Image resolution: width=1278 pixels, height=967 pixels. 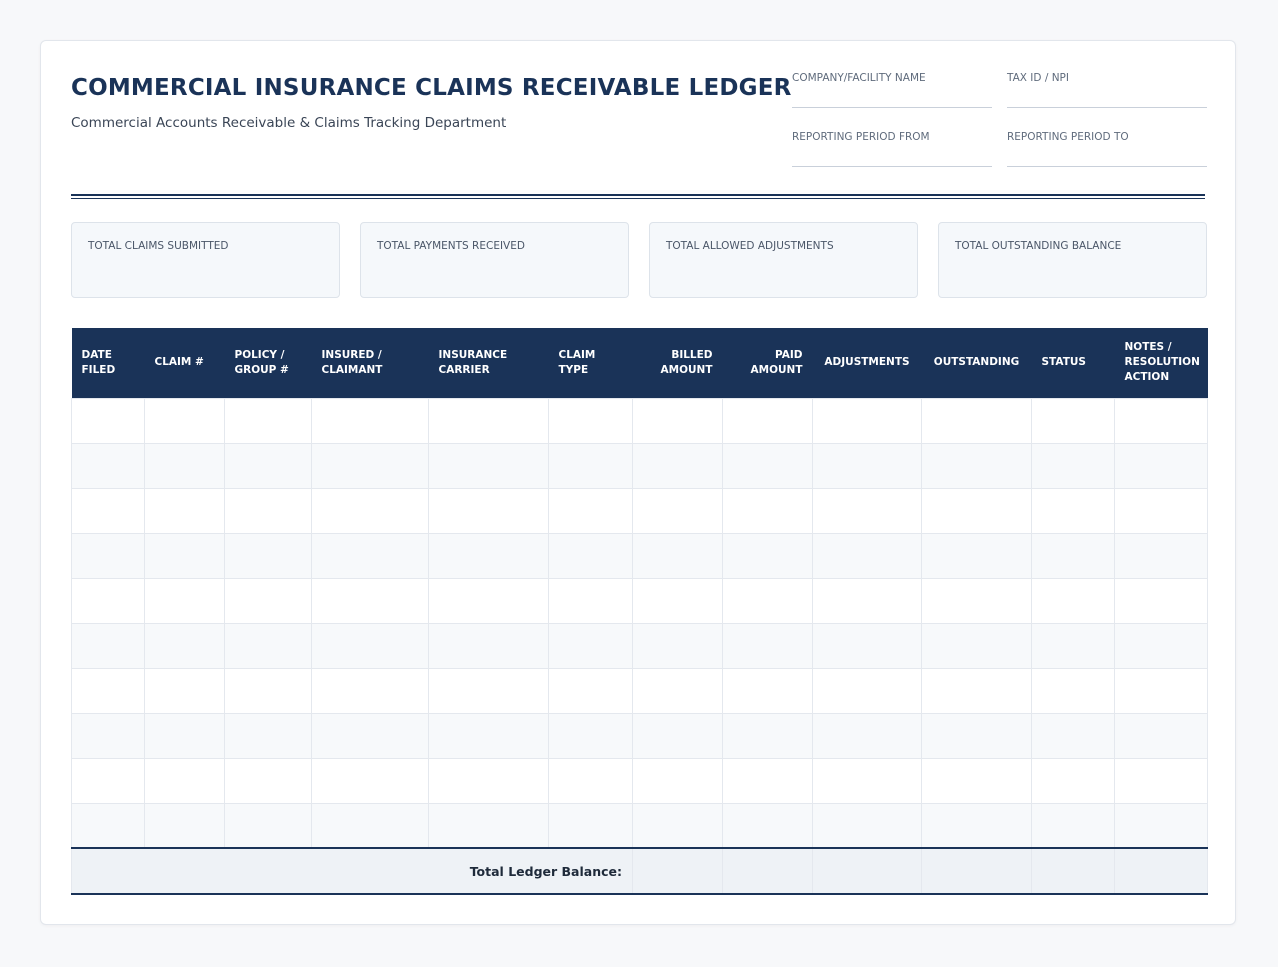 I want to click on period-from-field: REPORTING PERIOD FROM, so click(x=892, y=149).